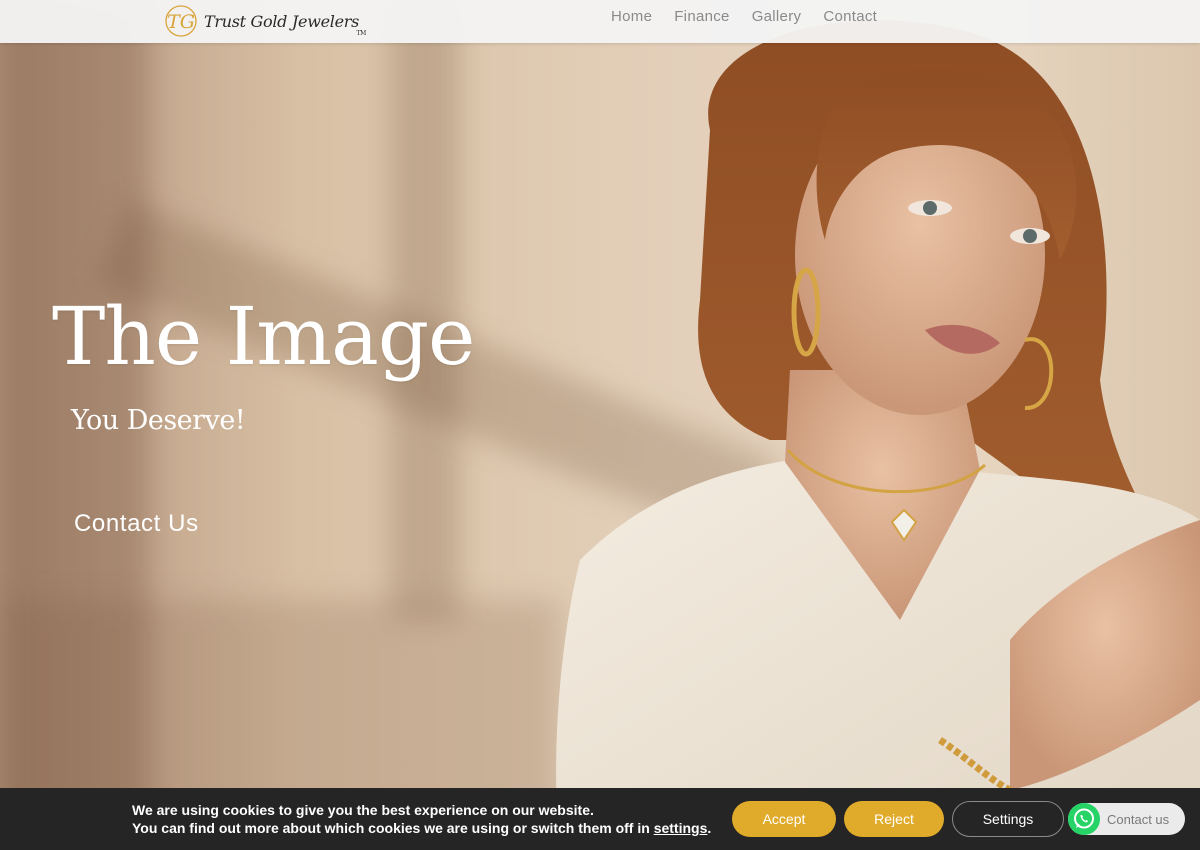  What do you see at coordinates (681, 828) in the screenshot?
I see `cookie-settings-link: settings` at bounding box center [681, 828].